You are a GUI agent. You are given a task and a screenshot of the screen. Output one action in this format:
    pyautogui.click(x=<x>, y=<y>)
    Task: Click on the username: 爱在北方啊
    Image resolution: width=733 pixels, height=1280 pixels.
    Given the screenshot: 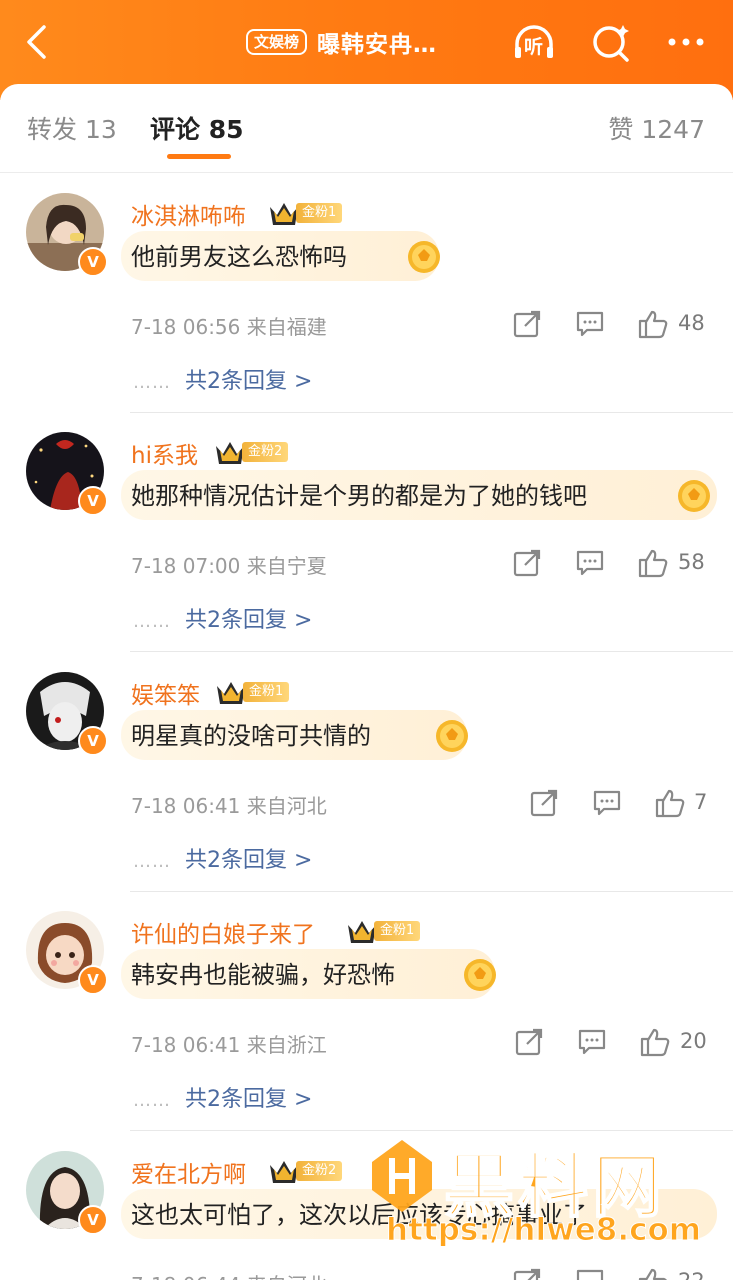 What is the action you would take?
    pyautogui.click(x=188, y=1172)
    